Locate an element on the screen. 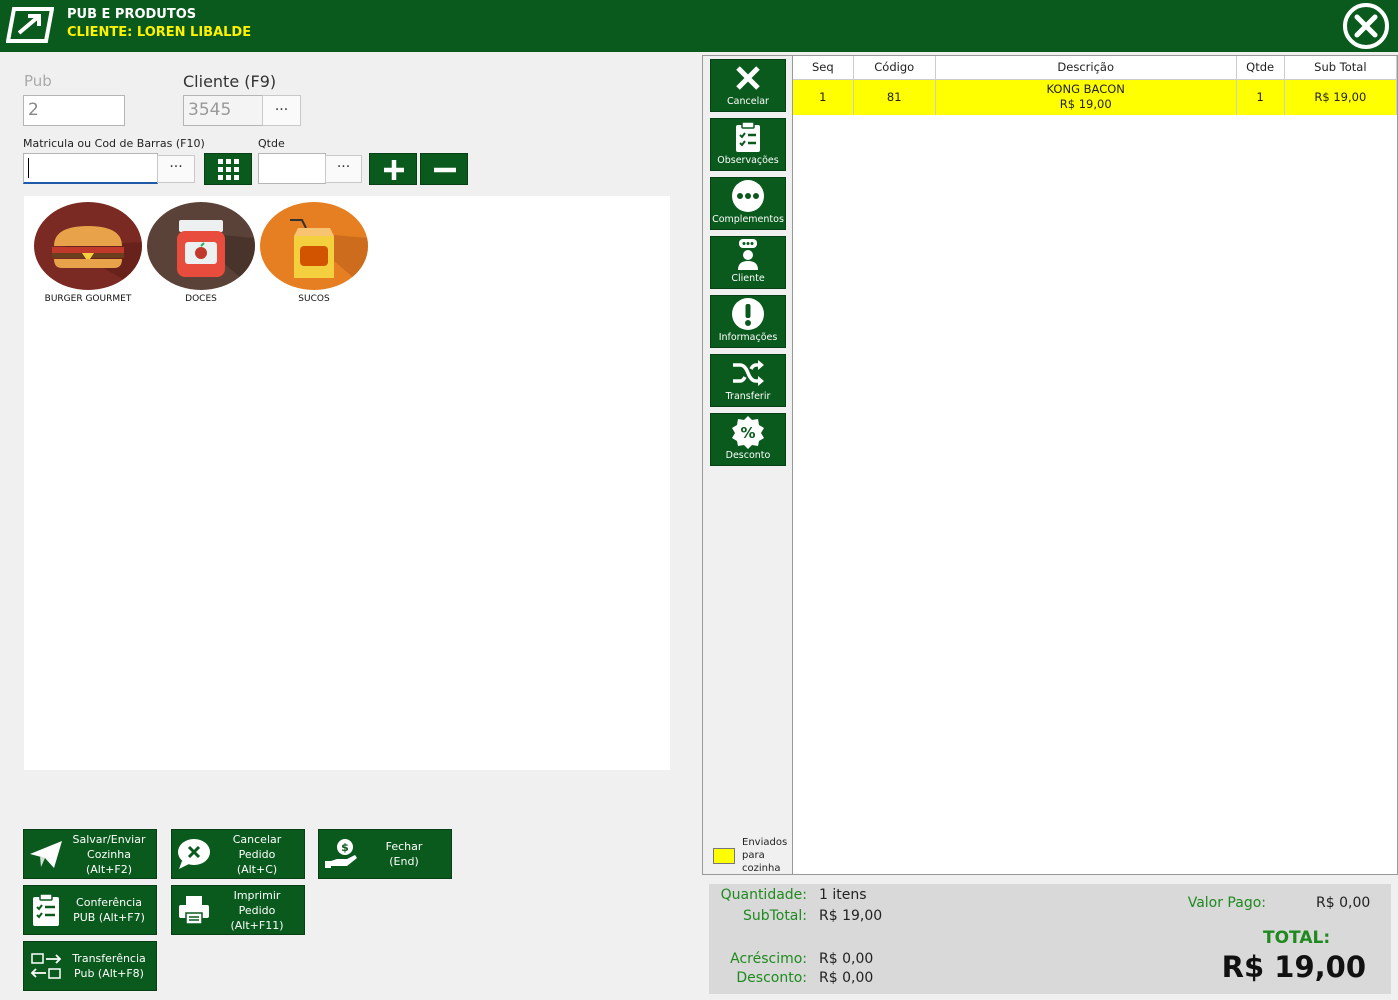 Image resolution: width=1398 pixels, height=1000 pixels. side-transfer-button: Transferir is located at coordinates (748, 380).